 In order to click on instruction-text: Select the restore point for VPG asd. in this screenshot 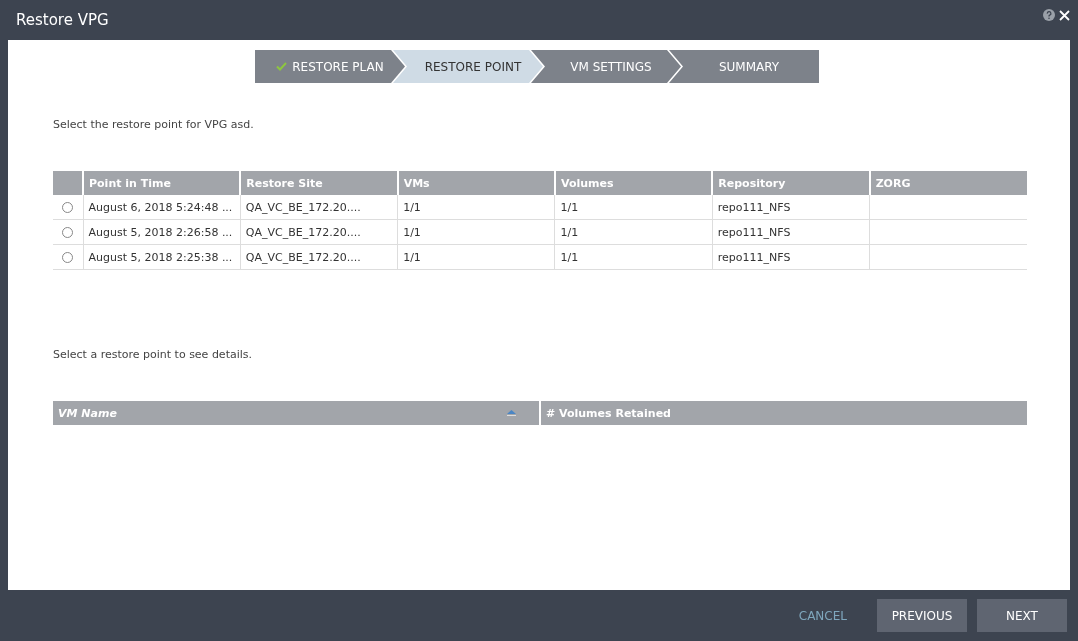, I will do `click(154, 124)`.